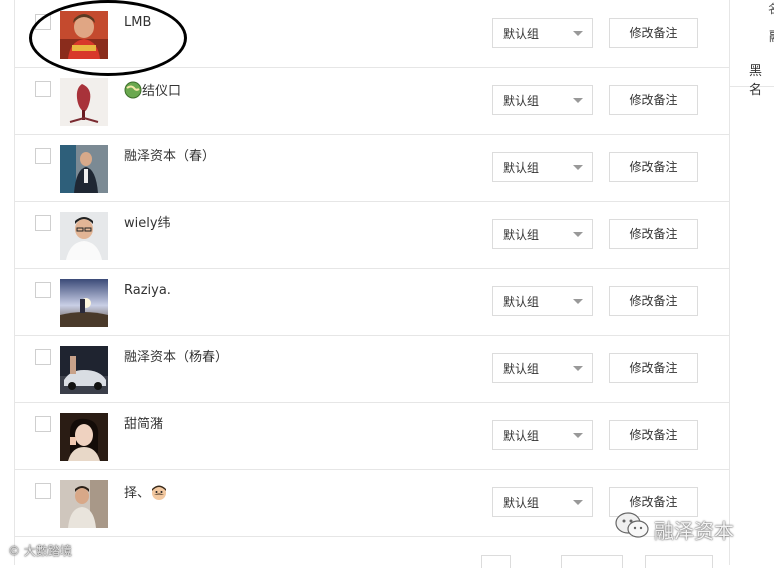  What do you see at coordinates (14, 551) in the screenshot?
I see `copyright-icon: ©` at bounding box center [14, 551].